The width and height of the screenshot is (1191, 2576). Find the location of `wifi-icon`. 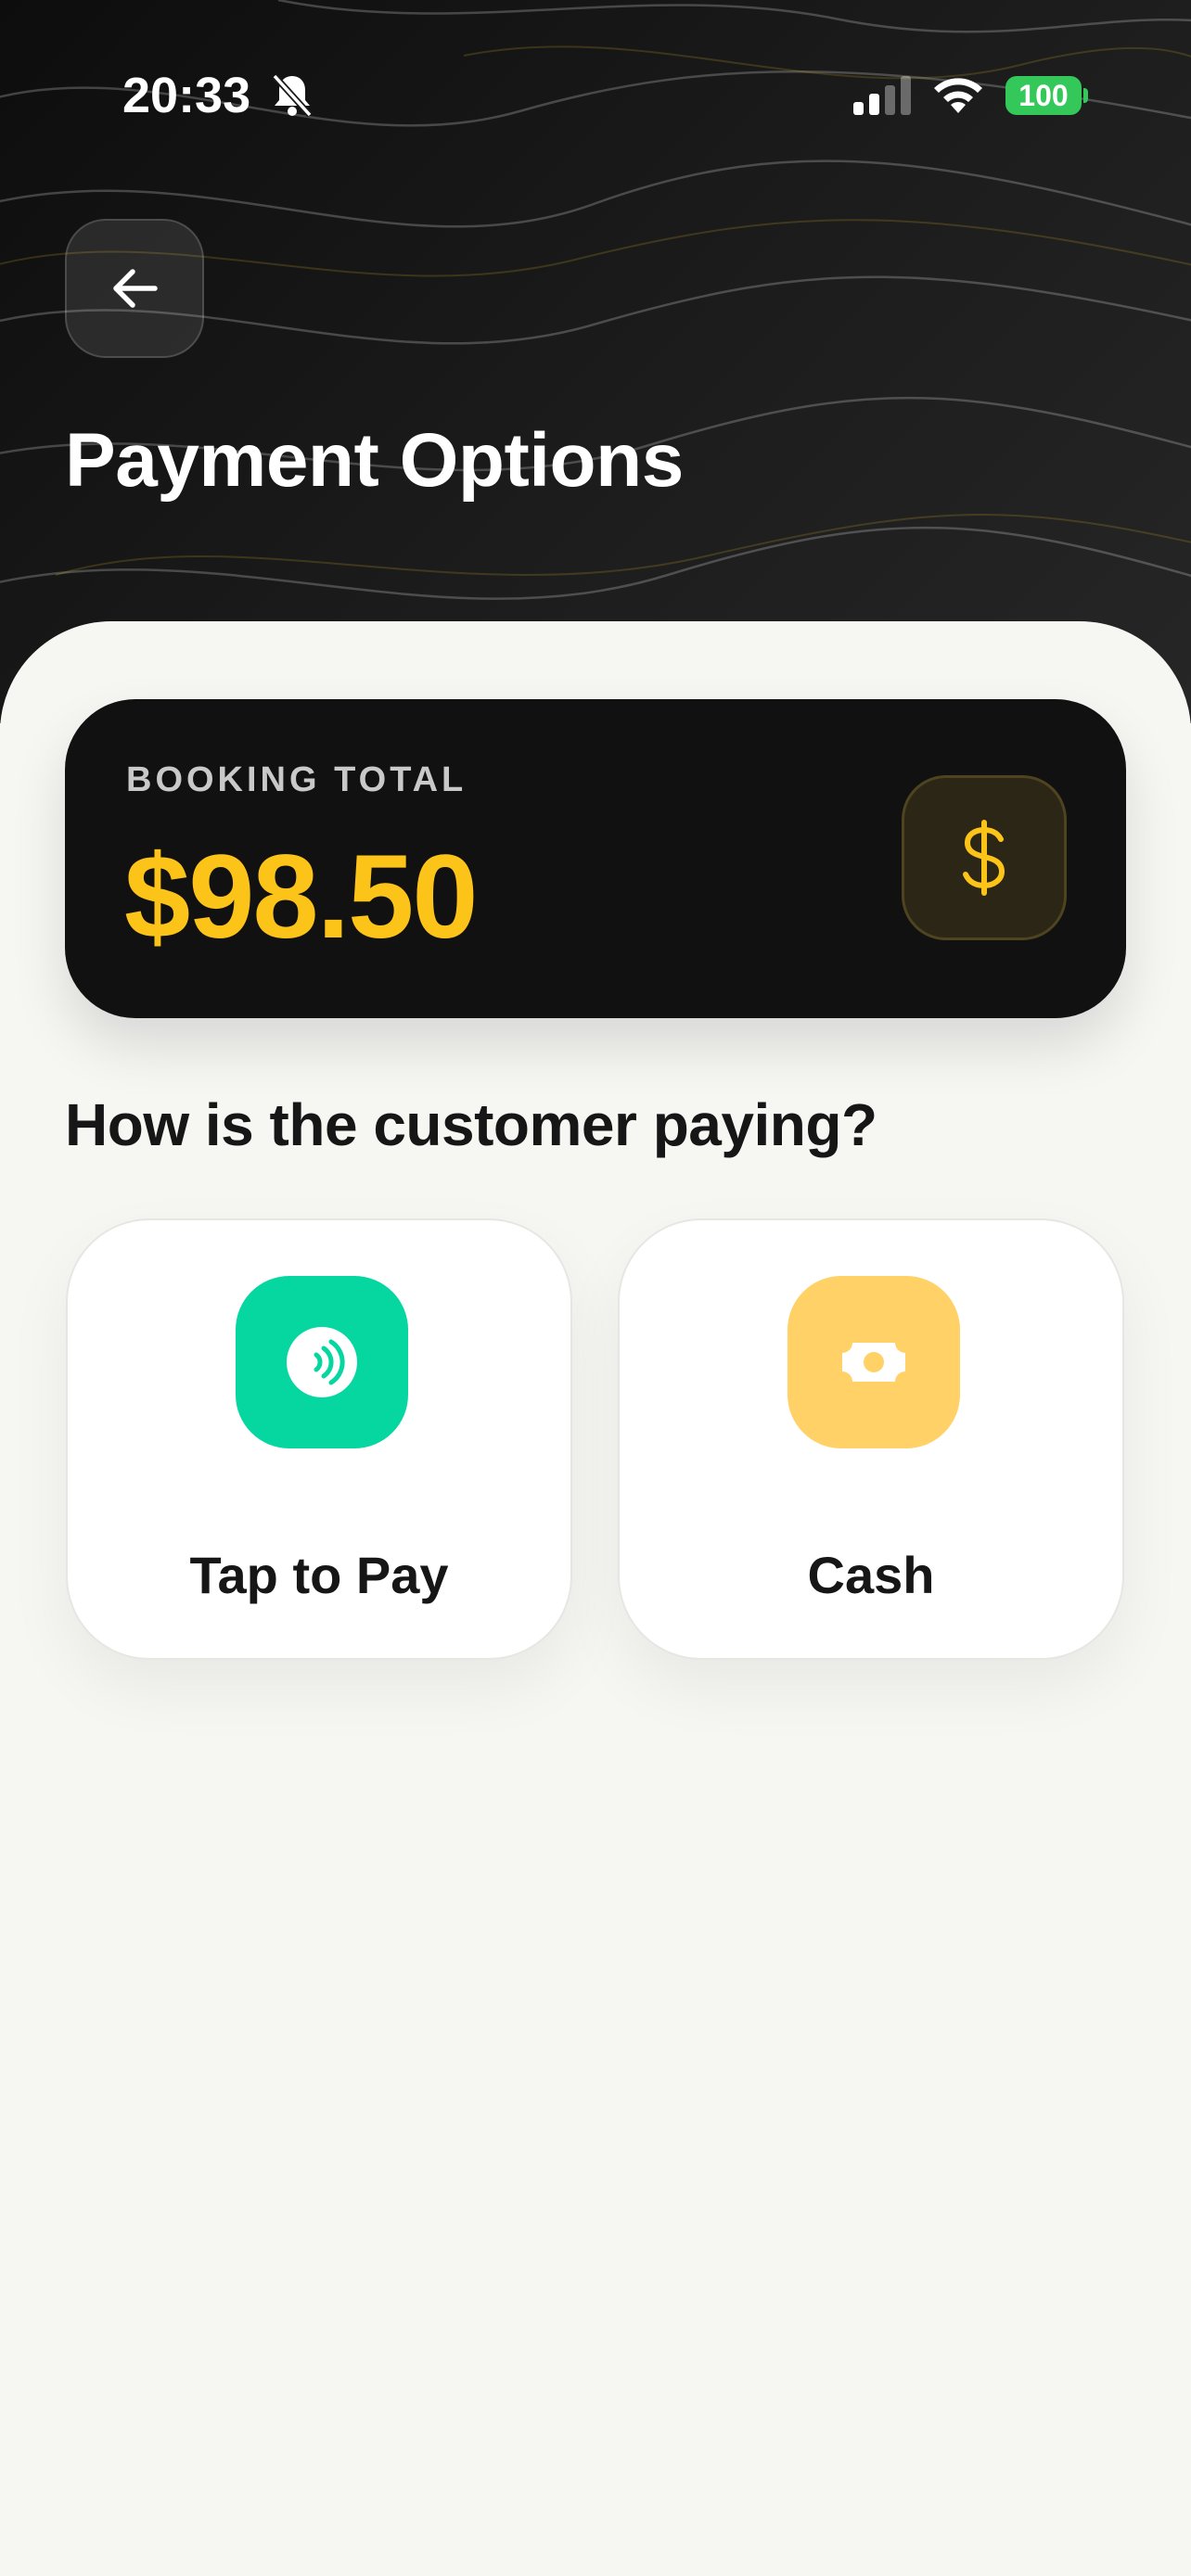

wifi-icon is located at coordinates (958, 95).